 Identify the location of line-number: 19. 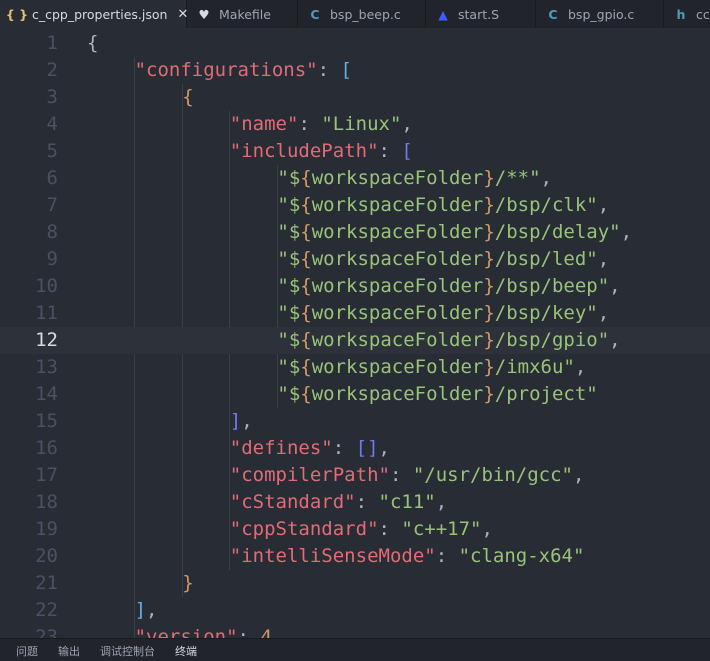
(46, 529).